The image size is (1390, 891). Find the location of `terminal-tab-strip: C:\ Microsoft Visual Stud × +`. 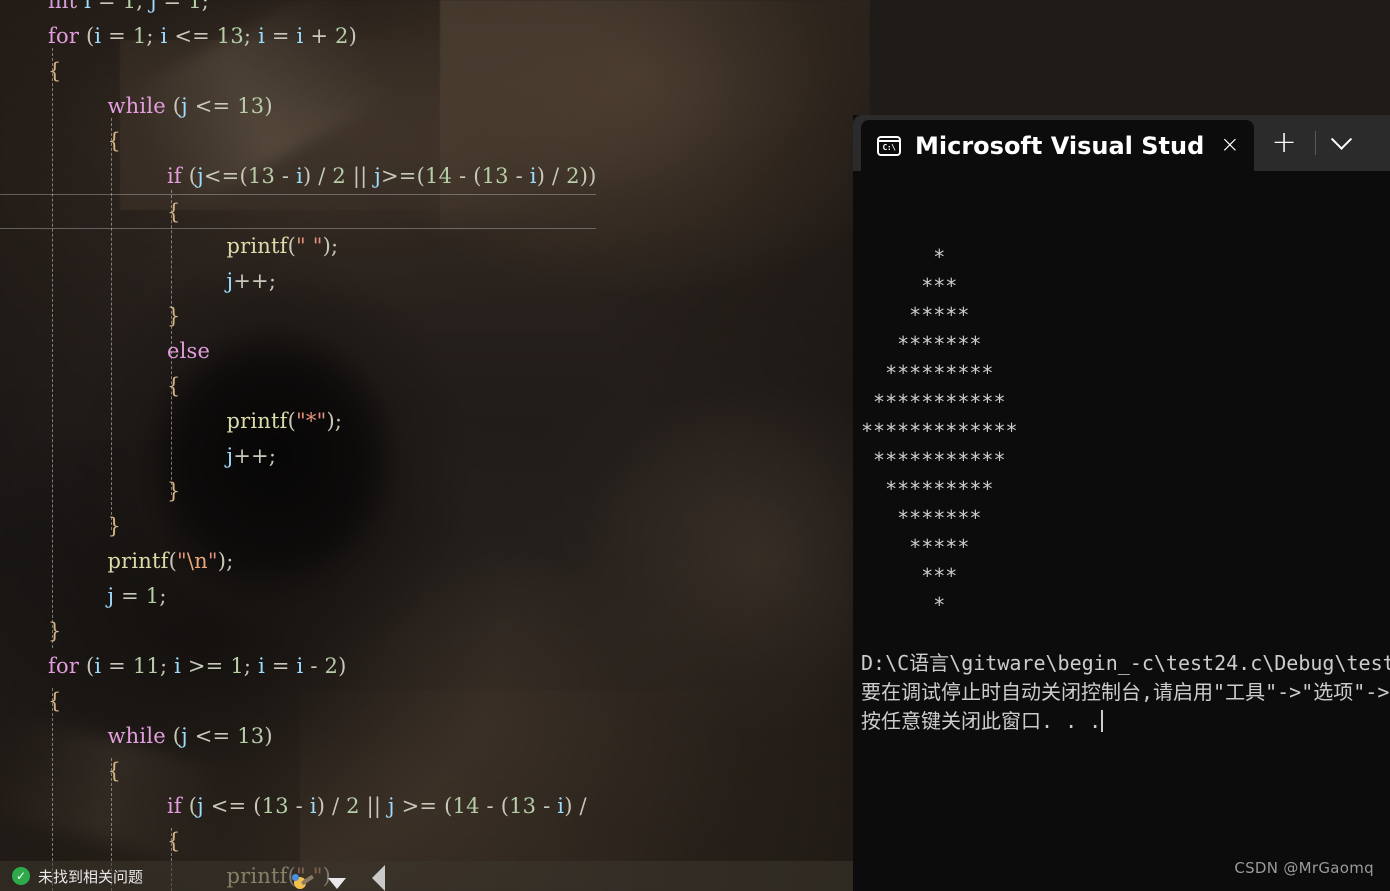

terminal-tab-strip: C:\ Microsoft Visual Stud × + is located at coordinates (1121, 143).